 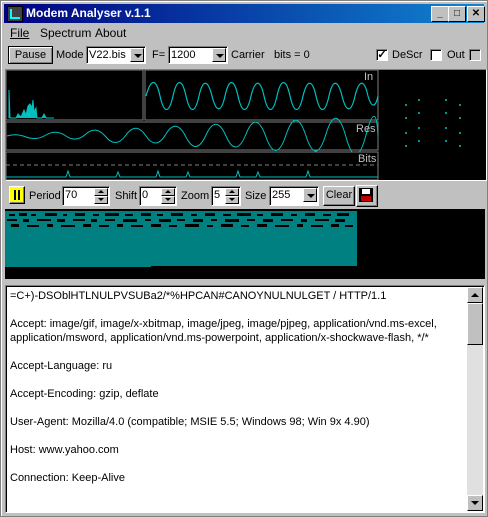 What do you see at coordinates (86, 196) in the screenshot?
I see `period-spinner: 70` at bounding box center [86, 196].